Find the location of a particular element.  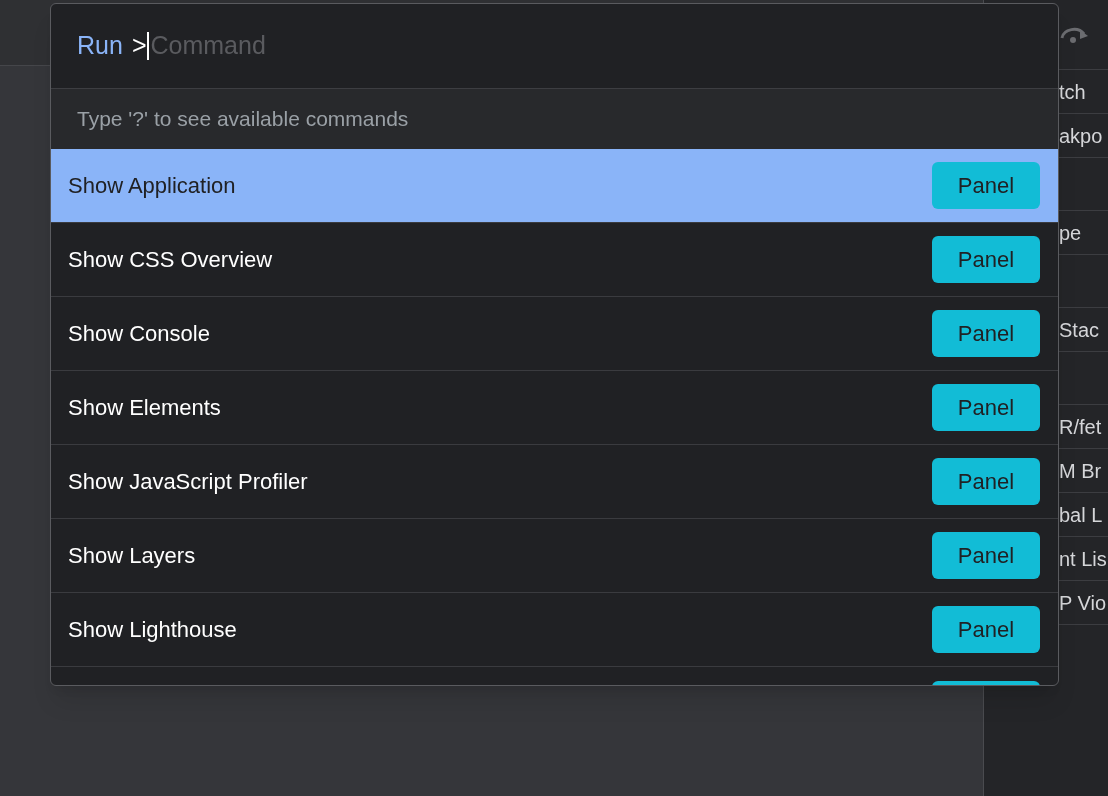

sidebar-item: P Vio is located at coordinates (1083, 602).